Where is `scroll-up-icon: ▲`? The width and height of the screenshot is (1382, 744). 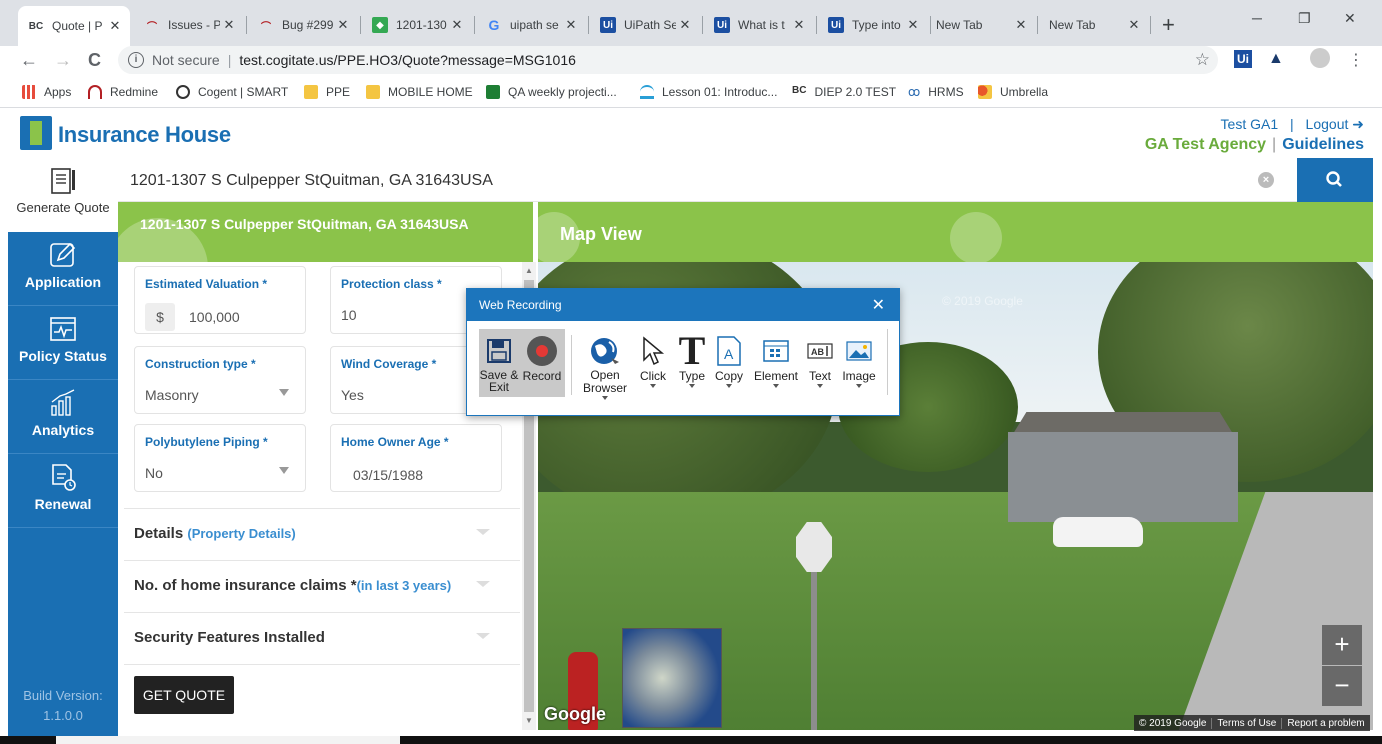
scroll-up-icon: ▲ is located at coordinates (529, 270).